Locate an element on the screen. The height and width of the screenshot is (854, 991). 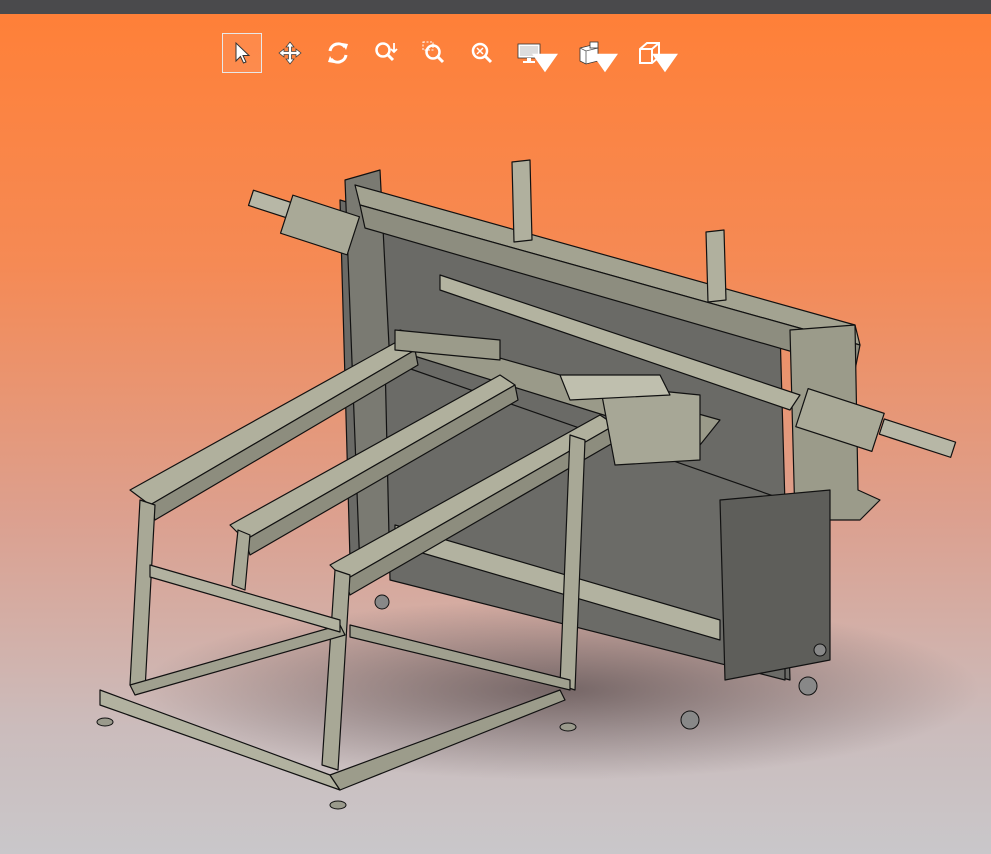
move-arrows-icon is located at coordinates (290, 53).